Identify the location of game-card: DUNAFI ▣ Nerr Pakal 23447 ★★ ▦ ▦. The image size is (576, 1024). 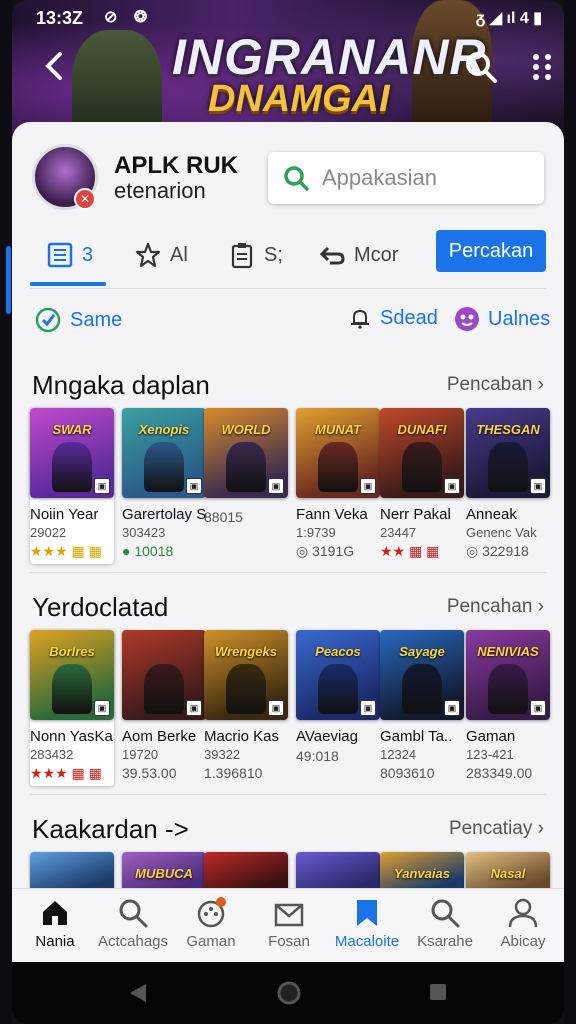
(422, 484).